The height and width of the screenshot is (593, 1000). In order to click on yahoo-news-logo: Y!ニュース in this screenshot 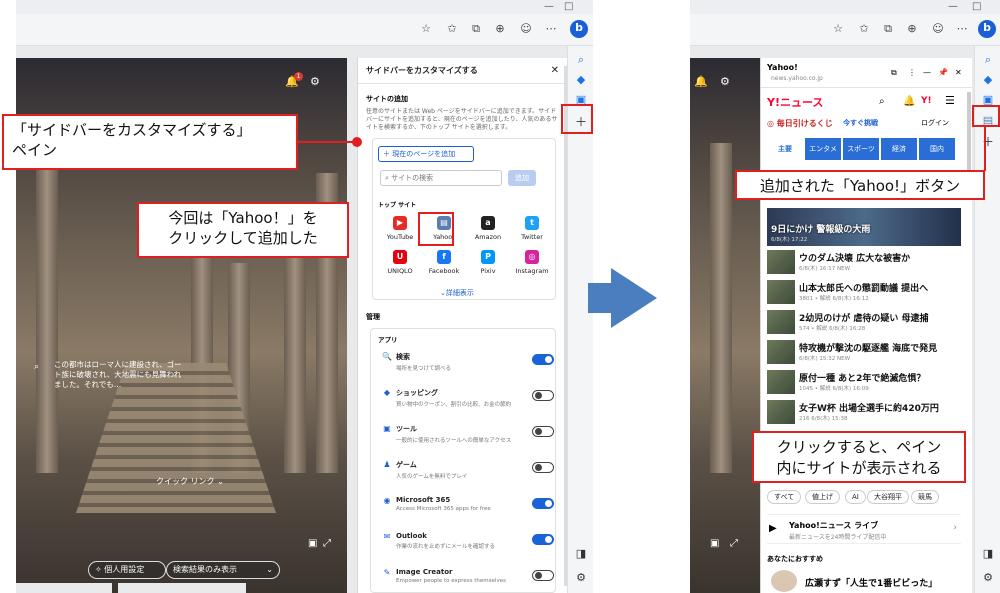, I will do `click(795, 102)`.